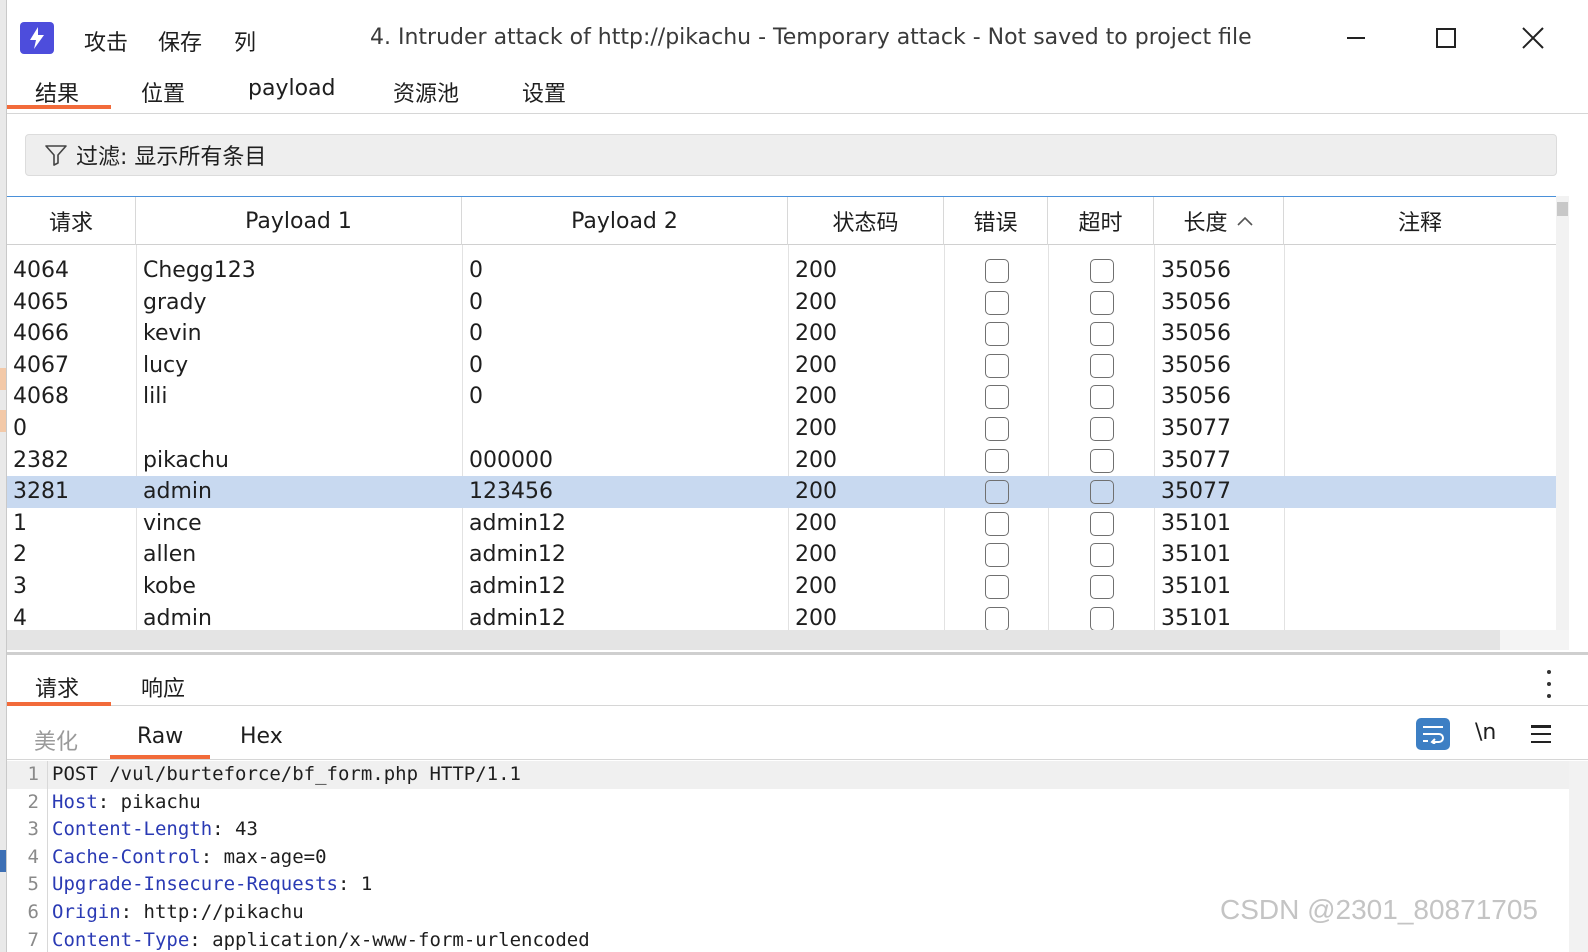 This screenshot has width=1588, height=952. What do you see at coordinates (781, 587) in the screenshot?
I see `table-row: 3 kobe admin12 200 35101` at bounding box center [781, 587].